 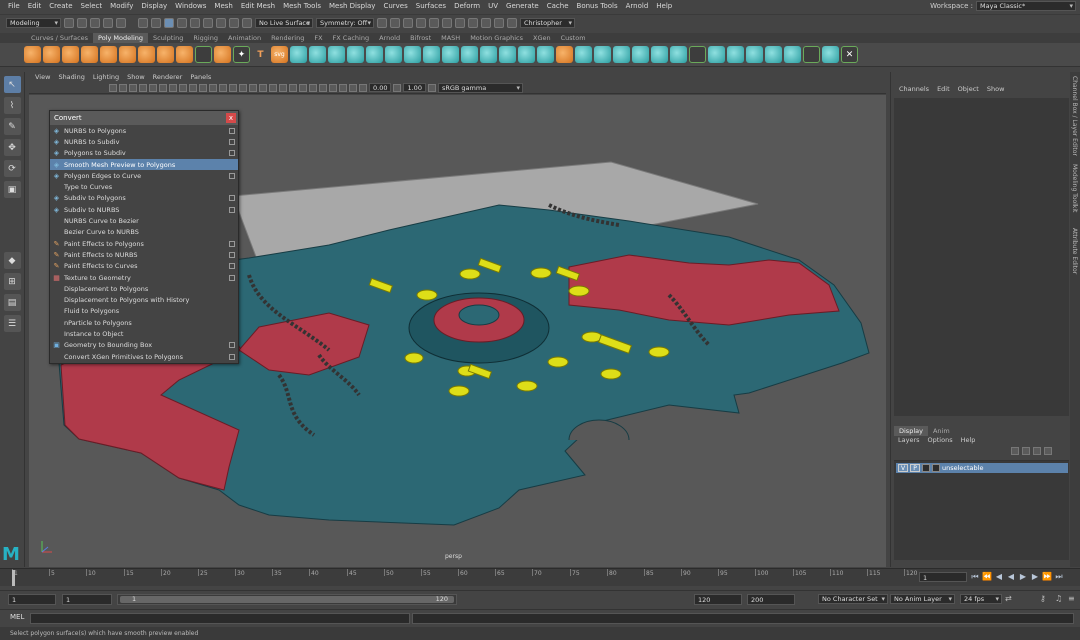 What do you see at coordinates (792, 54) in the screenshot?
I see `reduce-icon` at bounding box center [792, 54].